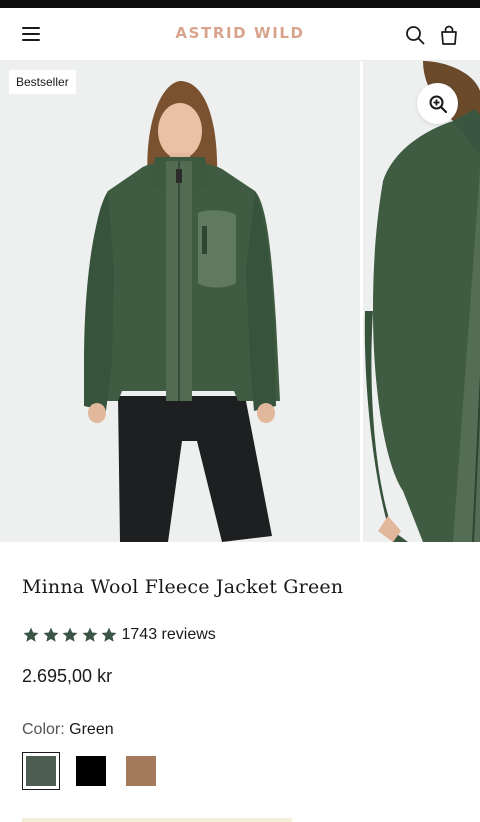 The width and height of the screenshot is (480, 822). What do you see at coordinates (67, 676) in the screenshot?
I see `product-price: 2.695,00 kr` at bounding box center [67, 676].